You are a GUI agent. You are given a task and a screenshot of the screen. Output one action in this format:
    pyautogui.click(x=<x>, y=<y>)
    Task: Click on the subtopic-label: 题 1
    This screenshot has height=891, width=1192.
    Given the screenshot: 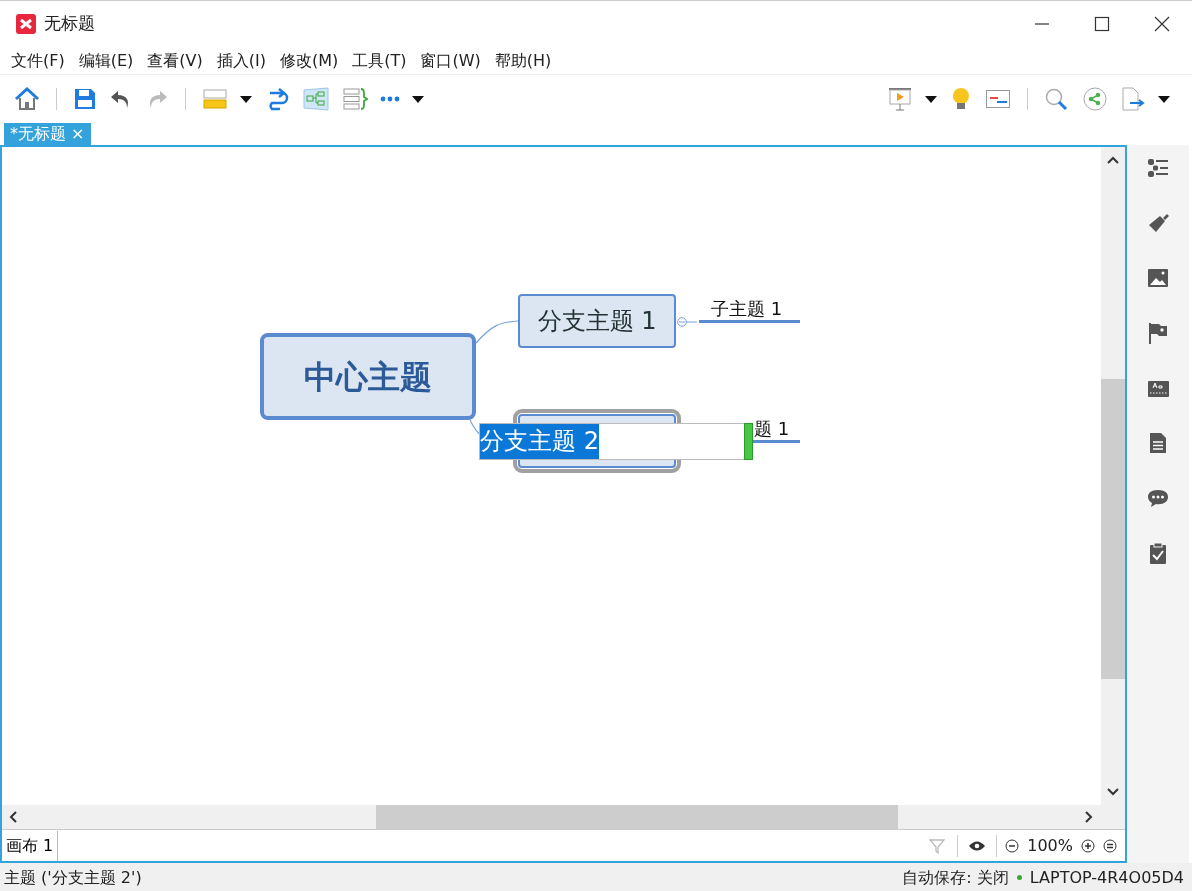 What is the action you would take?
    pyautogui.click(x=772, y=428)
    